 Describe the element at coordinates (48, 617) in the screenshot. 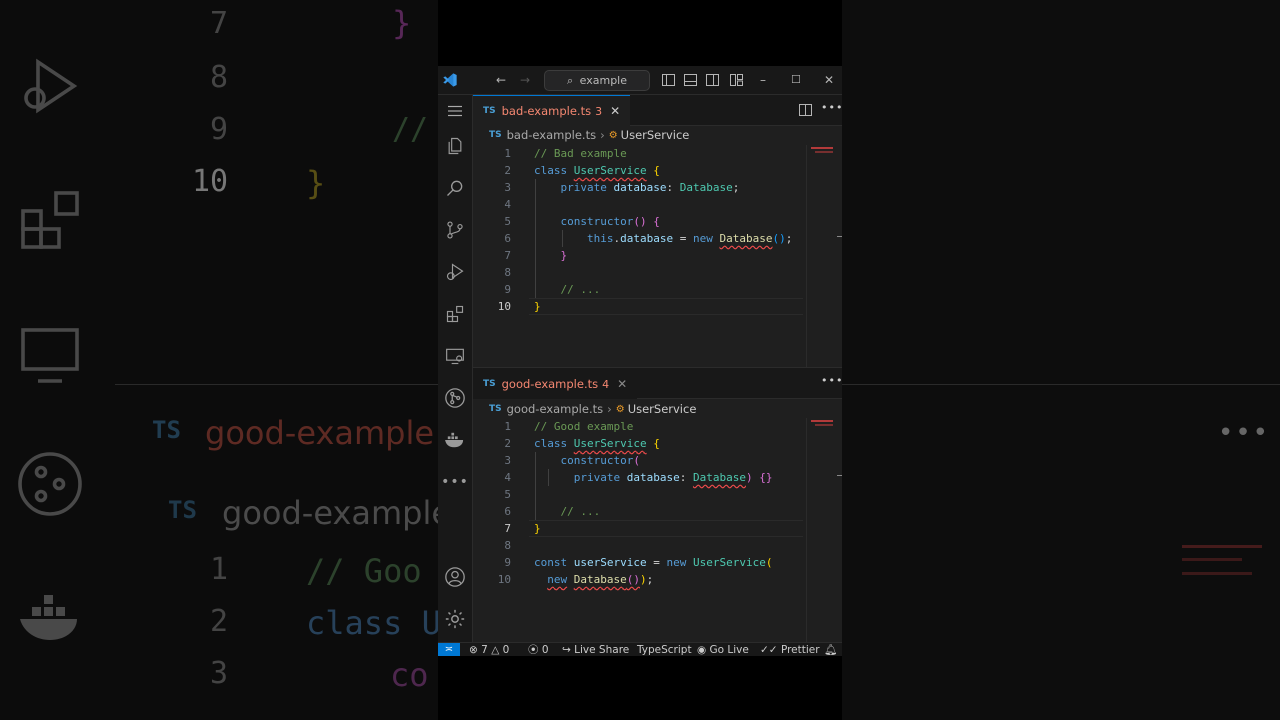

I see `background-docker-icon` at that location.